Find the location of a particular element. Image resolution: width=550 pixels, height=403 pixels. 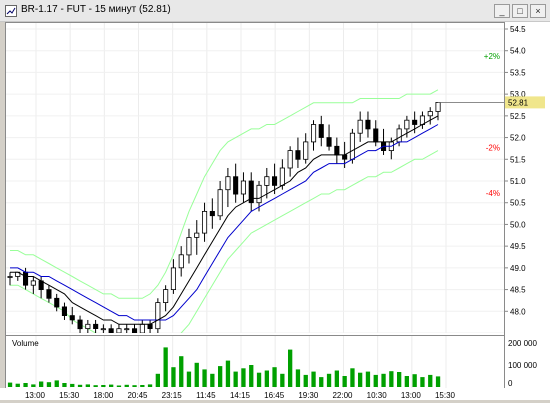

percent-label: +2% is located at coordinates (492, 56).